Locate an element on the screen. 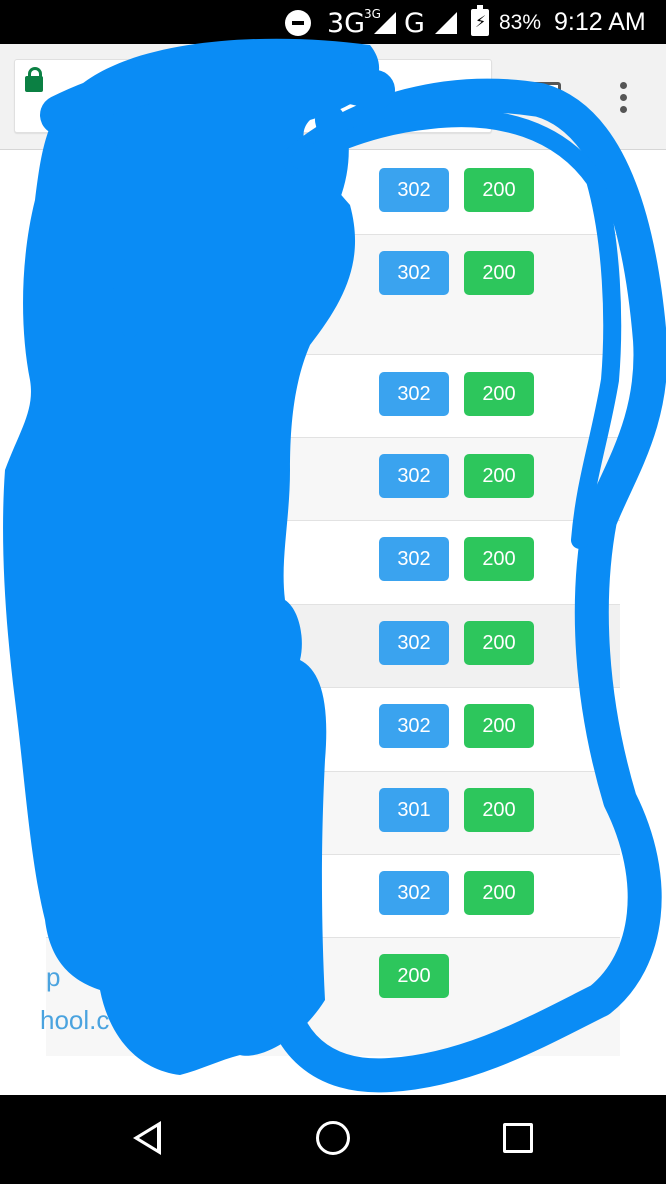 The width and height of the screenshot is (666, 1184). network-type: 3G is located at coordinates (346, 23).